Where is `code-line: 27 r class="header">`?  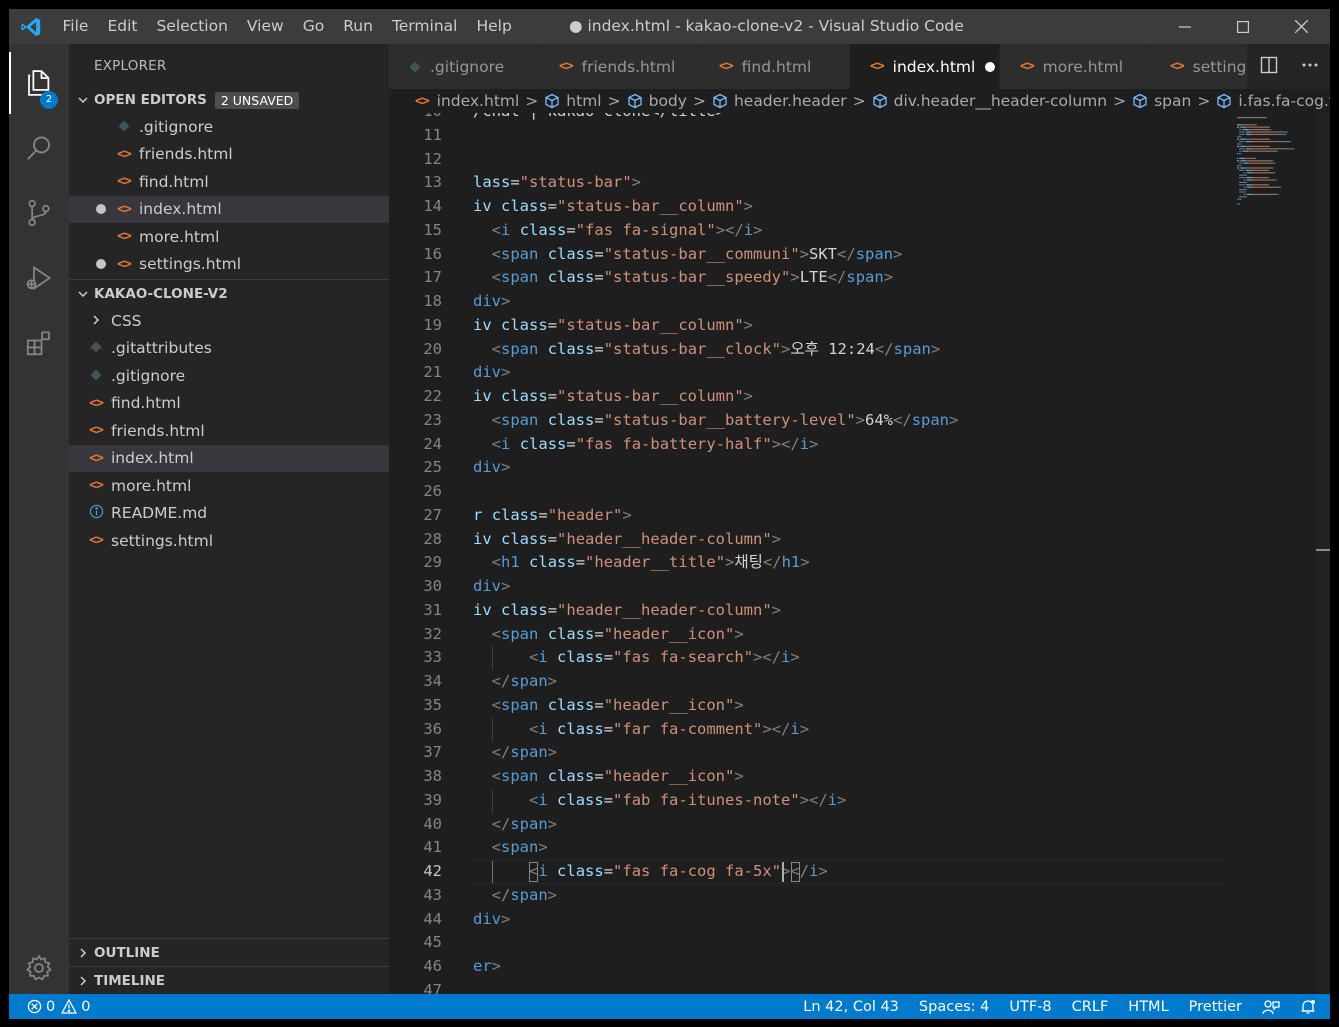 code-line: 27 r class="header"> is located at coordinates (859, 516).